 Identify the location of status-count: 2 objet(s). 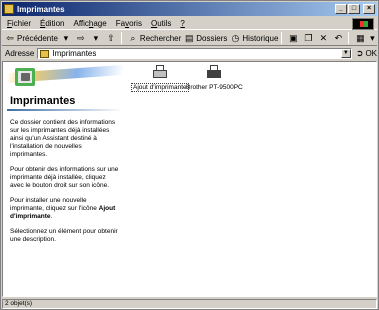
(189, 303).